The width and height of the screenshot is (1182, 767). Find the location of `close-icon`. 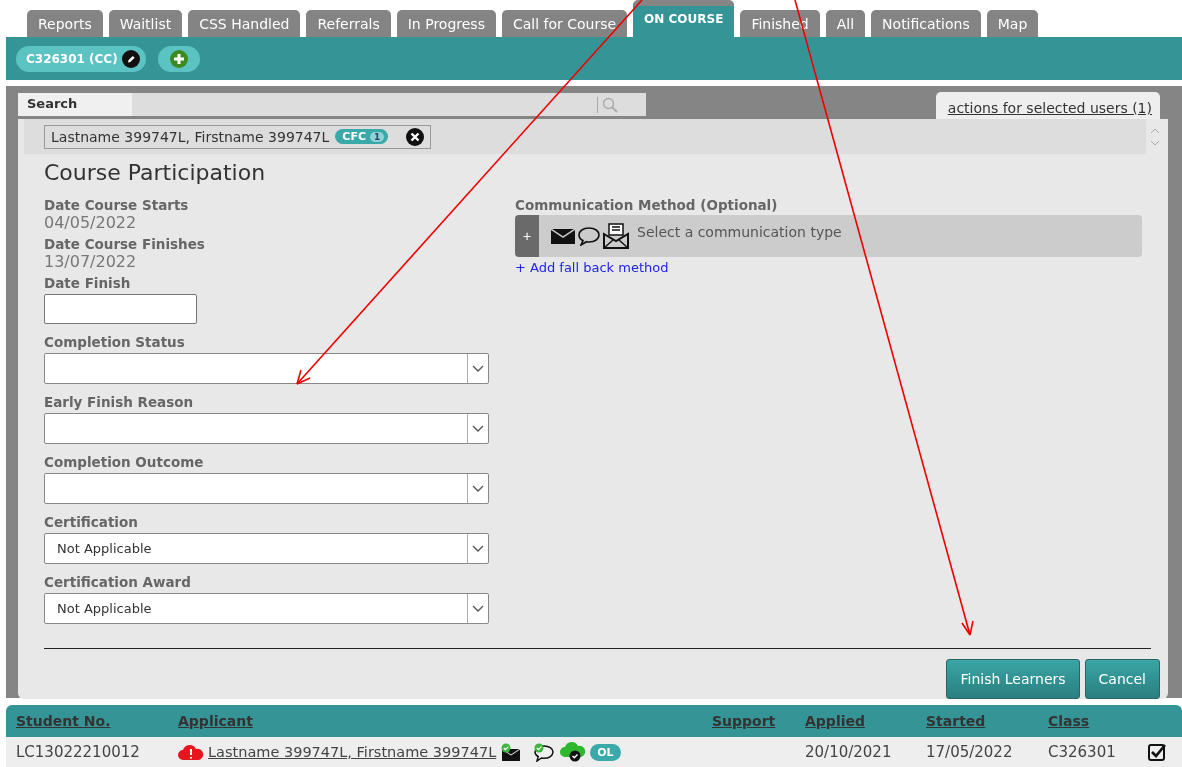

close-icon is located at coordinates (415, 136).